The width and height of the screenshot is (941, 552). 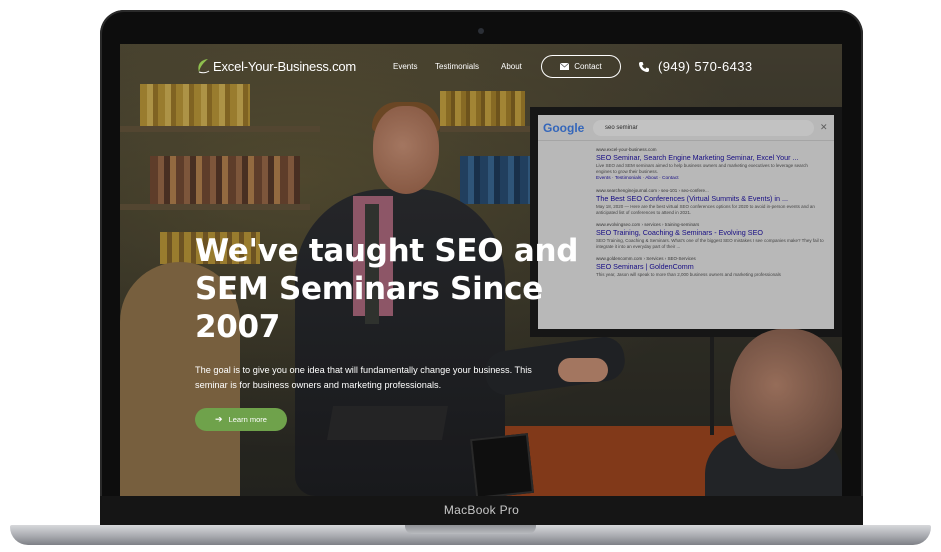 What do you see at coordinates (203, 66) in the screenshot?
I see `swoosh-logo-icon` at bounding box center [203, 66].